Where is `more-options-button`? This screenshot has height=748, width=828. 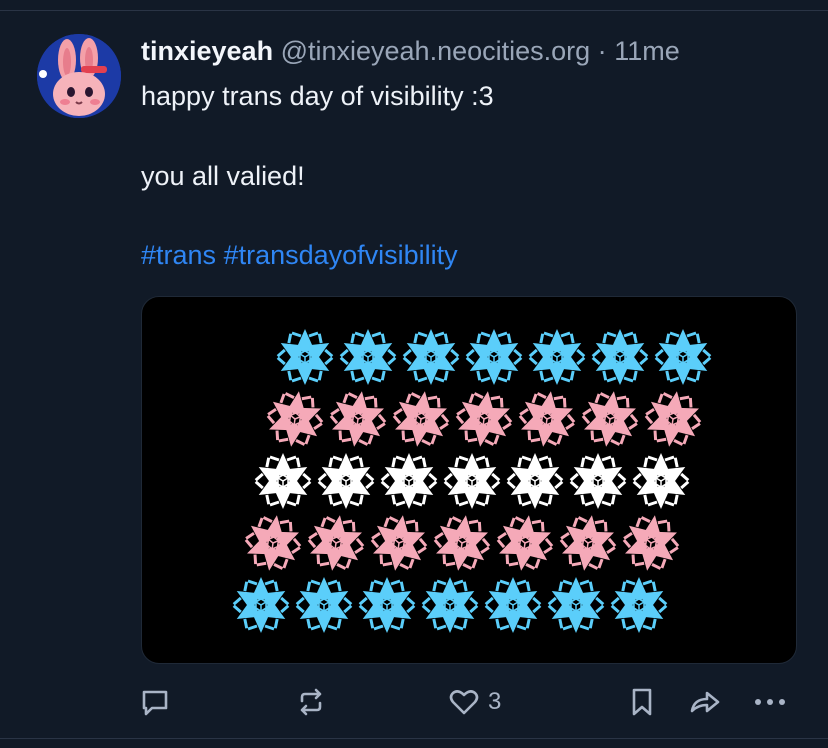 more-options-button is located at coordinates (770, 702).